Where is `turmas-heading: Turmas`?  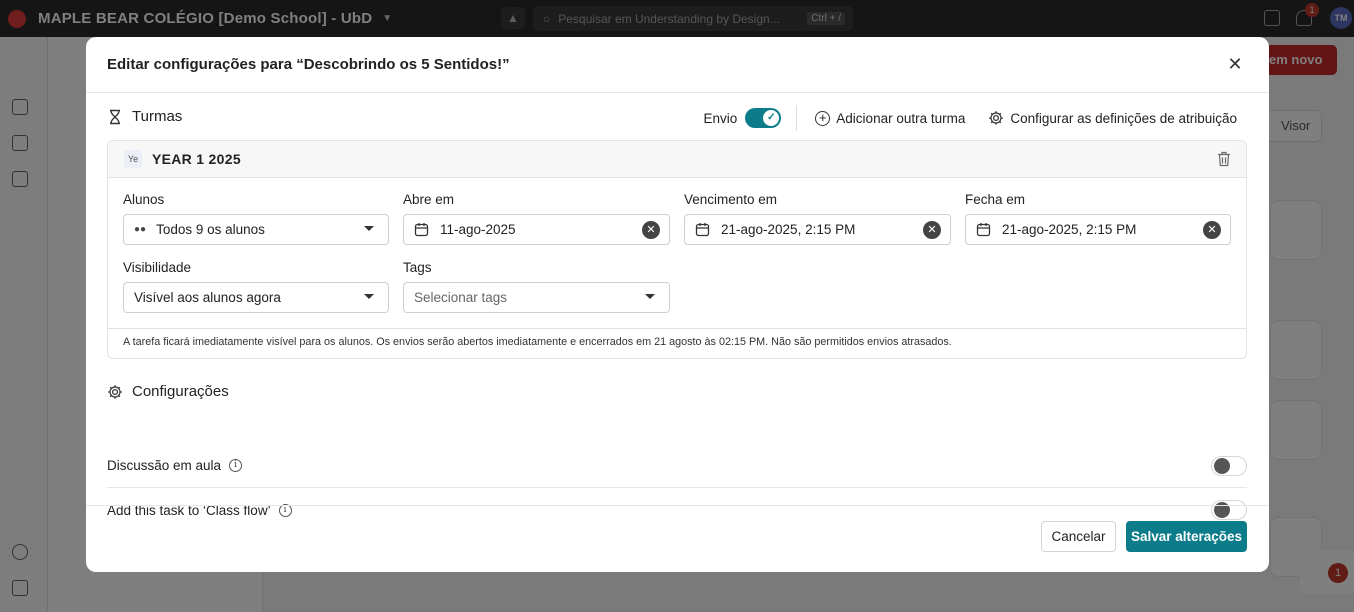
turmas-heading: Turmas is located at coordinates (144, 116).